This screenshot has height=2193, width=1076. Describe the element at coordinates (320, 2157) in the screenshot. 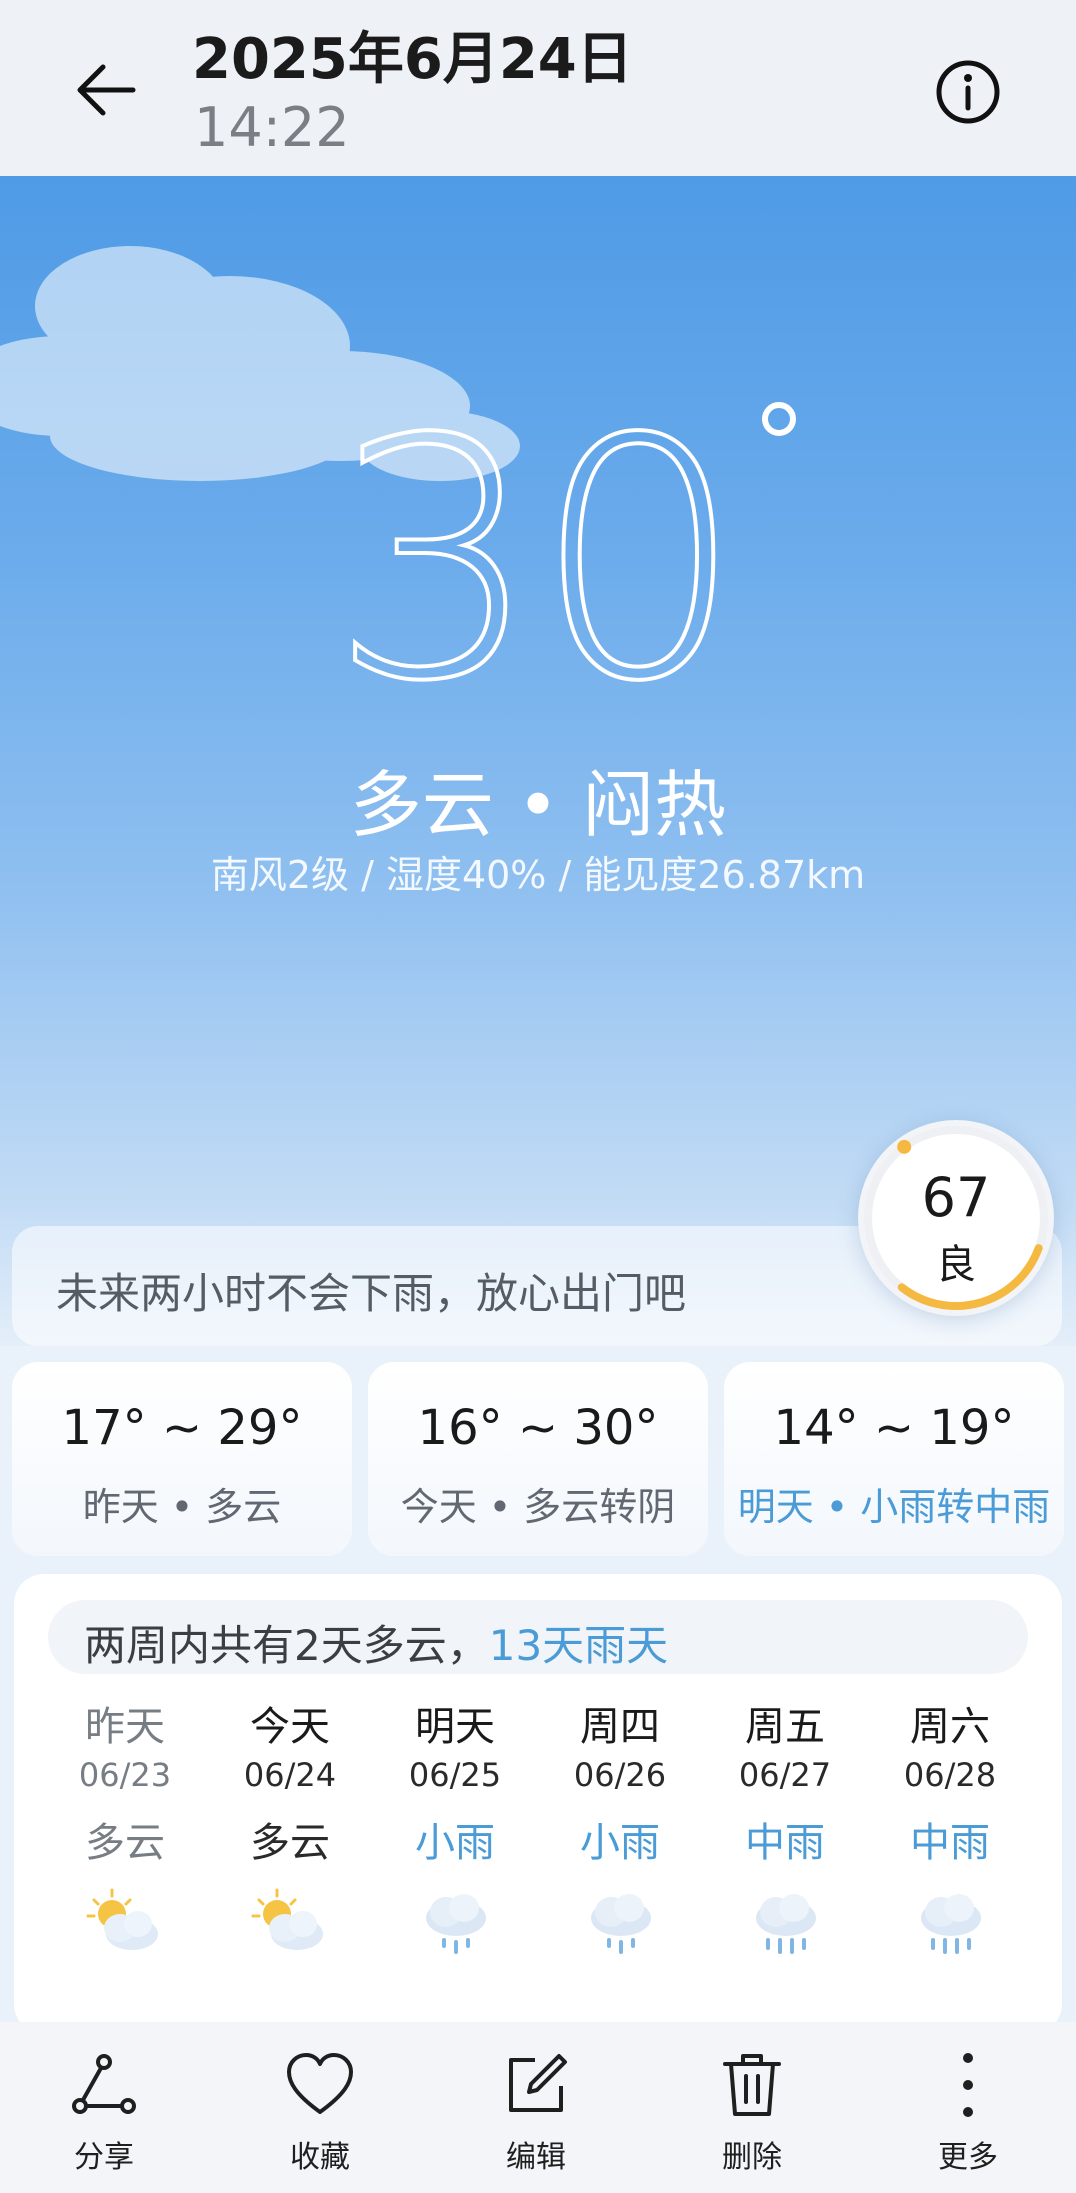

I see `favorite-label: 收藏` at that location.